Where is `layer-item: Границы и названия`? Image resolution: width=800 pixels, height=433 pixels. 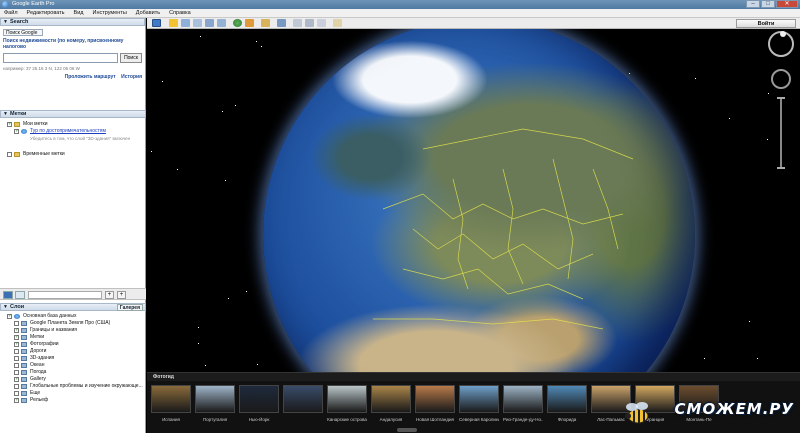
layer-item: Границы и названия is located at coordinates (73, 330).